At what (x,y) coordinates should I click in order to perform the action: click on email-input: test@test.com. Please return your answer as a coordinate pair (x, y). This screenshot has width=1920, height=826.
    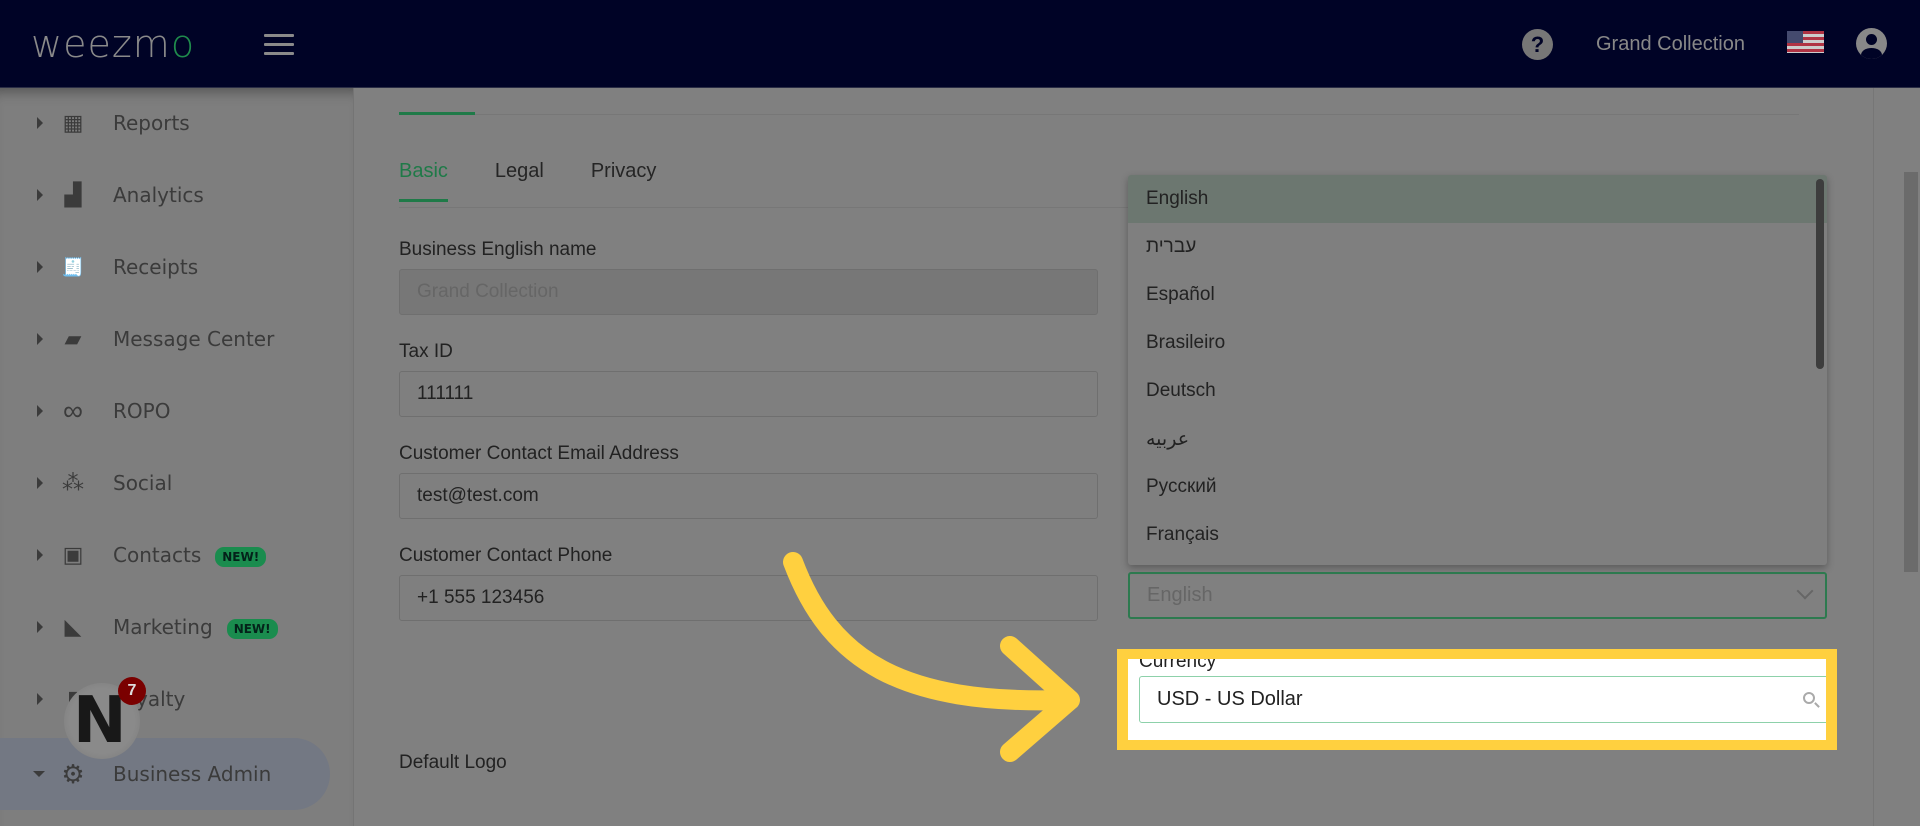
    Looking at the image, I should click on (748, 496).